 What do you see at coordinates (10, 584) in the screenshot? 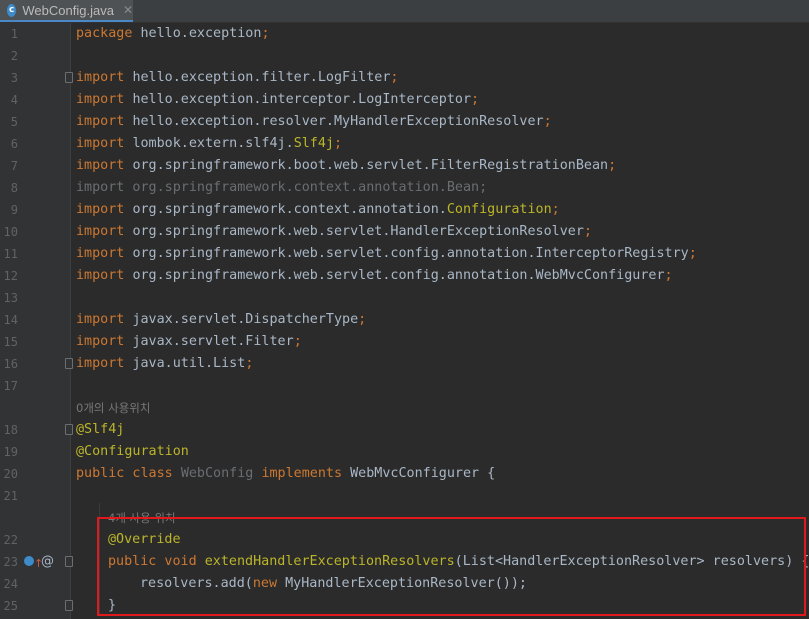
I see `line-number: 24` at bounding box center [10, 584].